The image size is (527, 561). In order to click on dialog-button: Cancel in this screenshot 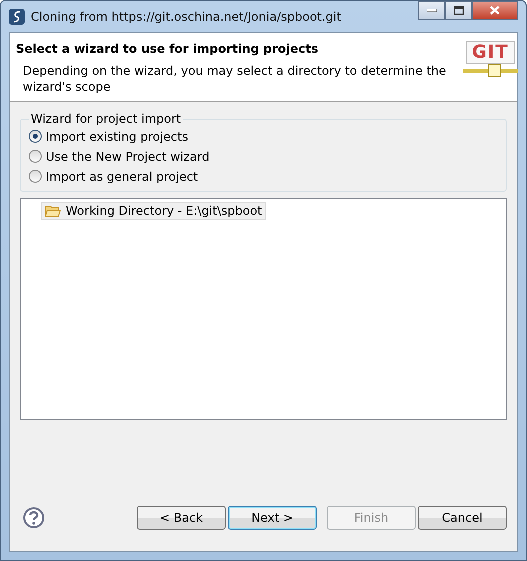, I will do `click(462, 518)`.